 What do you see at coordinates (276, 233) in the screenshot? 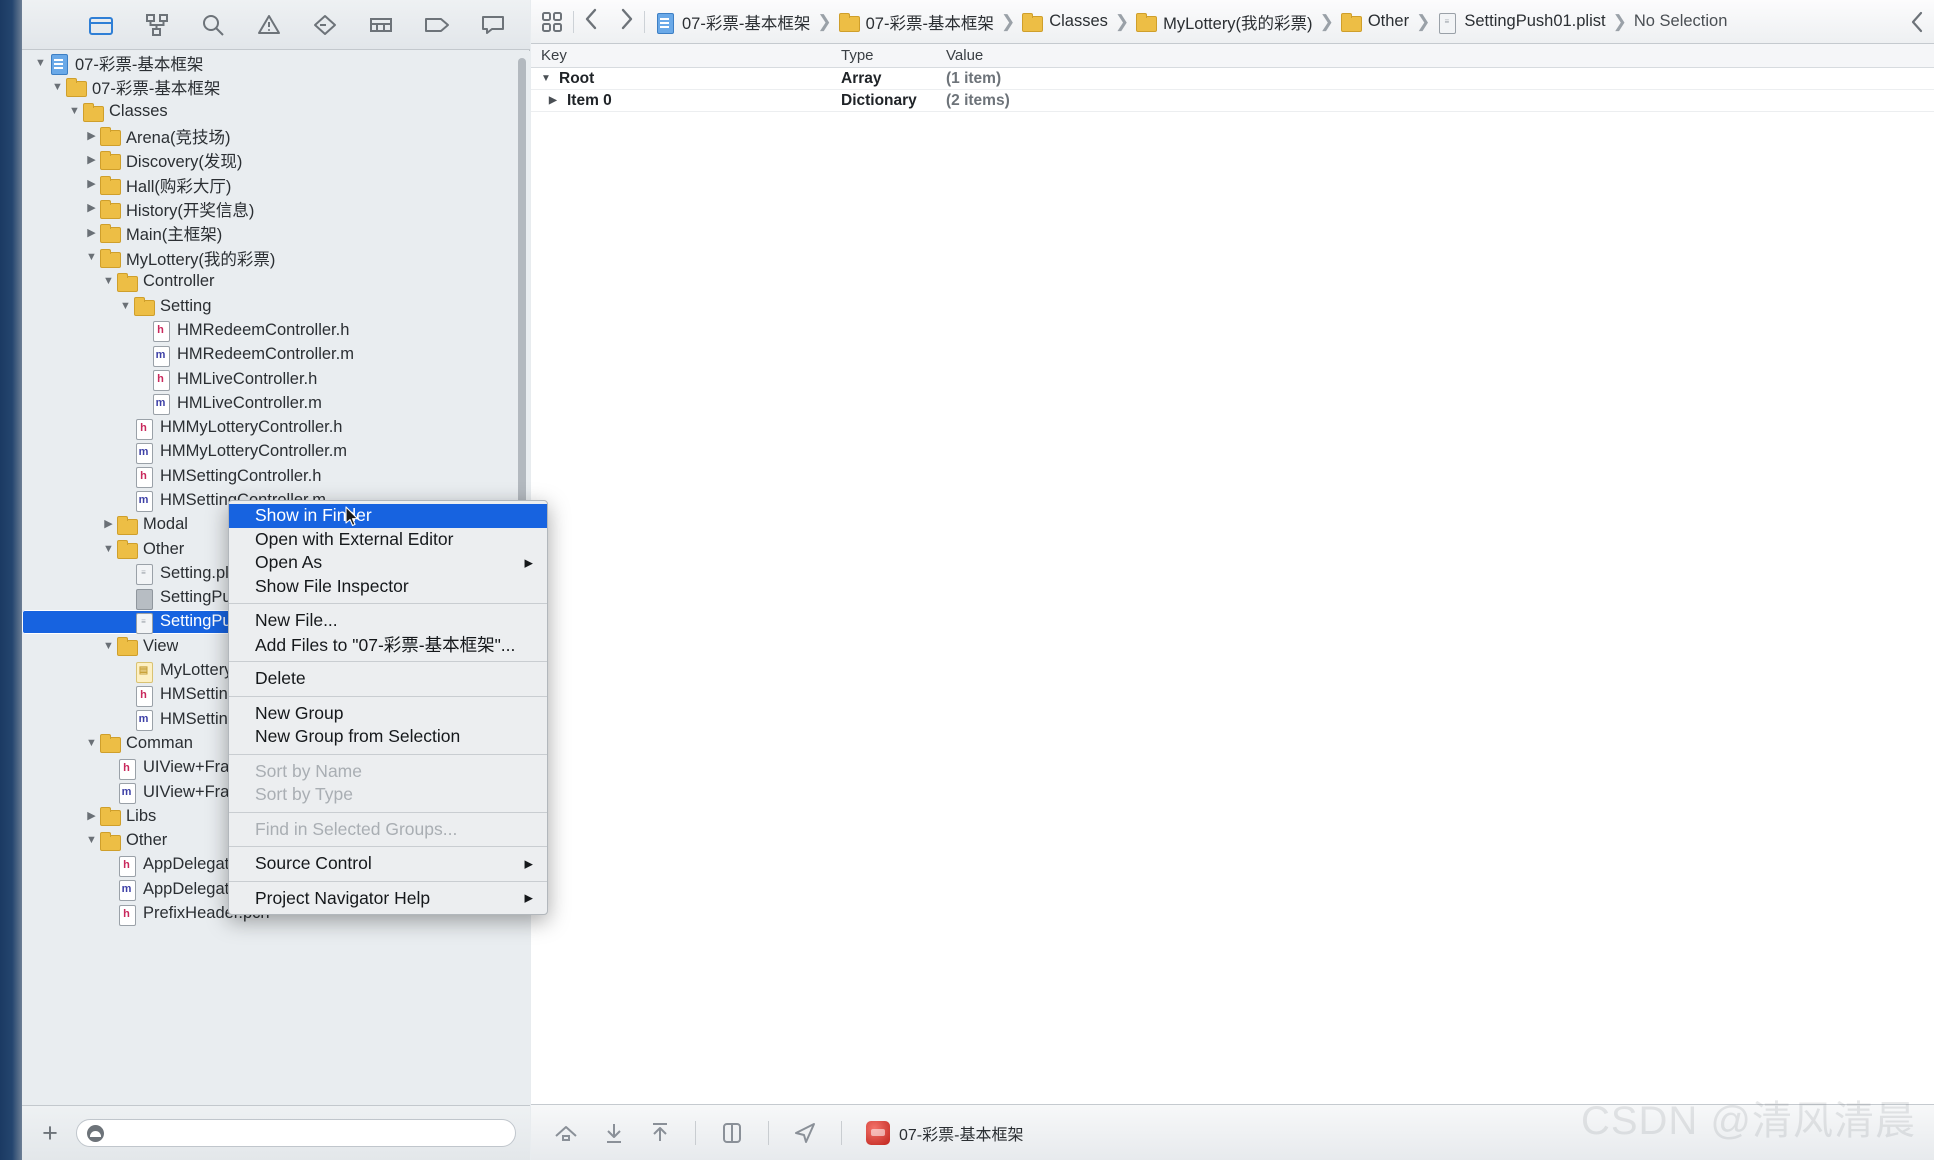
I see `tree-row: Main(主框架)` at bounding box center [276, 233].